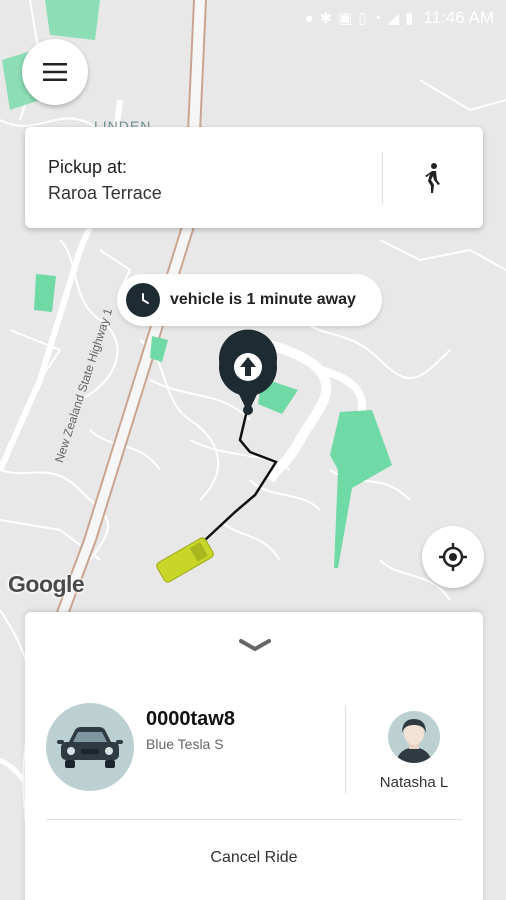 The height and width of the screenshot is (900, 506). I want to click on signal-icon: ◢, so click(393, 18).